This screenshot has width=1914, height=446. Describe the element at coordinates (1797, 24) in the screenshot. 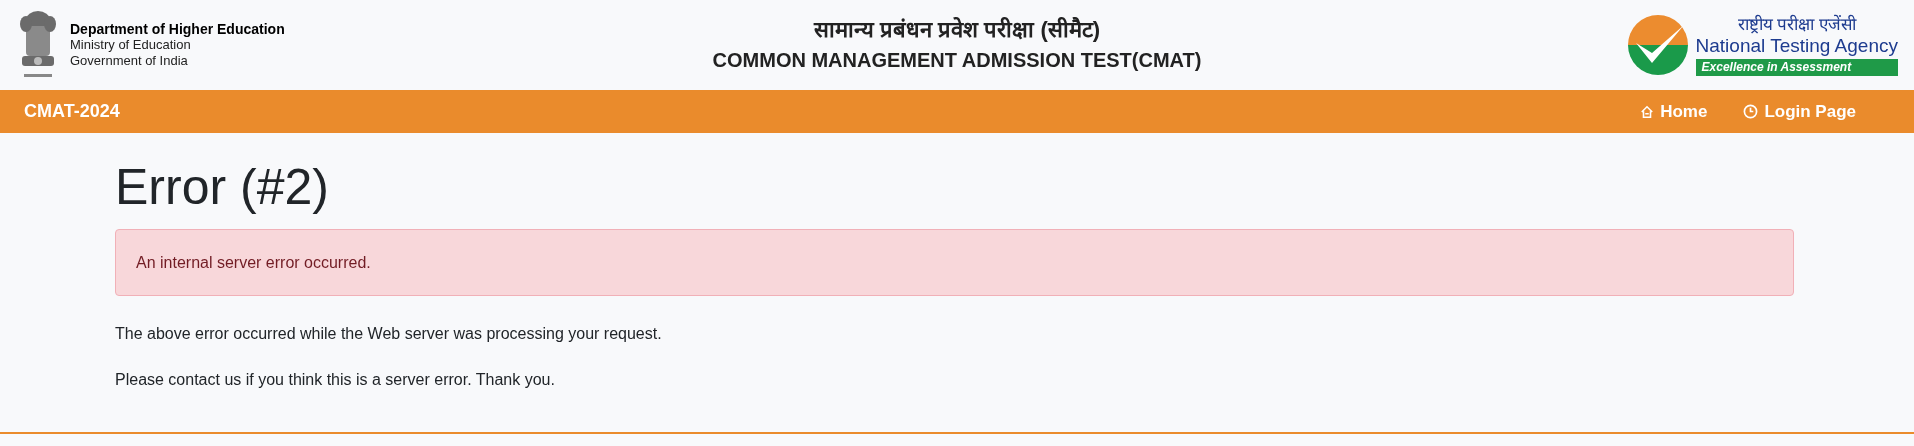

I see `agency-hindi-name: राष्ट्रीय परीक्षा एजेंसी` at that location.